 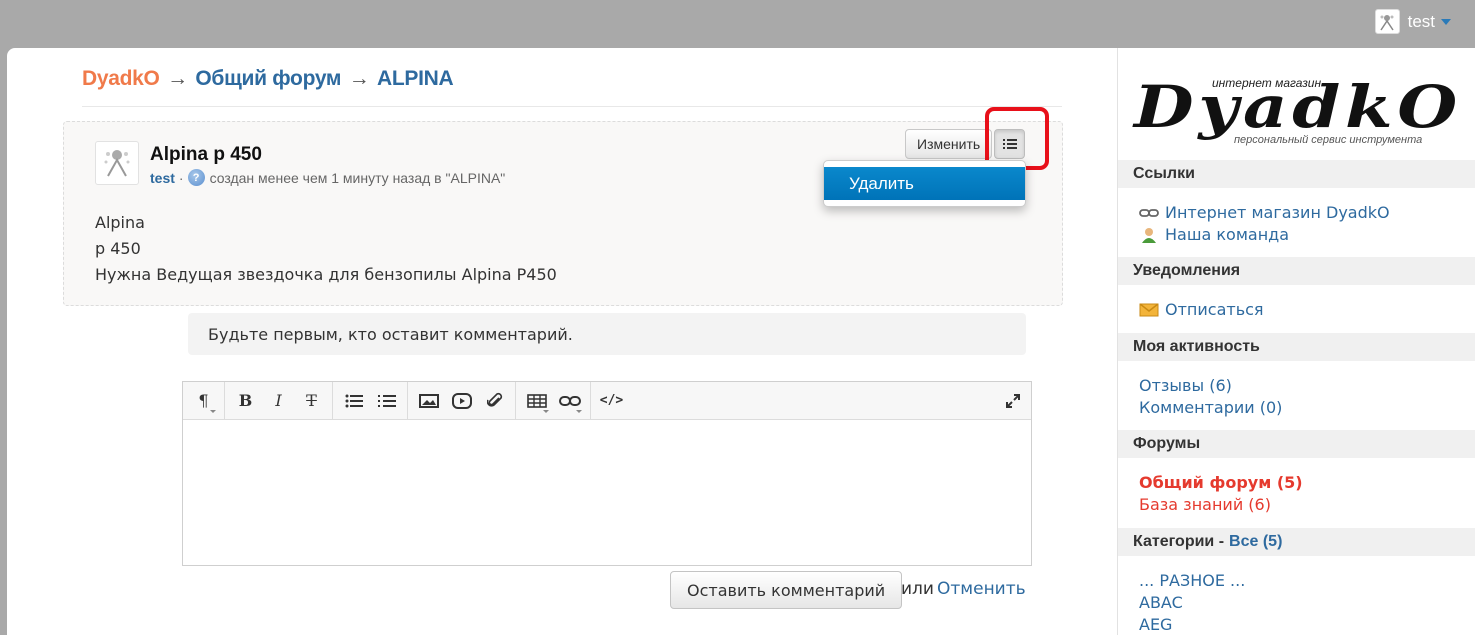 What do you see at coordinates (196, 177) in the screenshot?
I see `help-icon: ?` at bounding box center [196, 177].